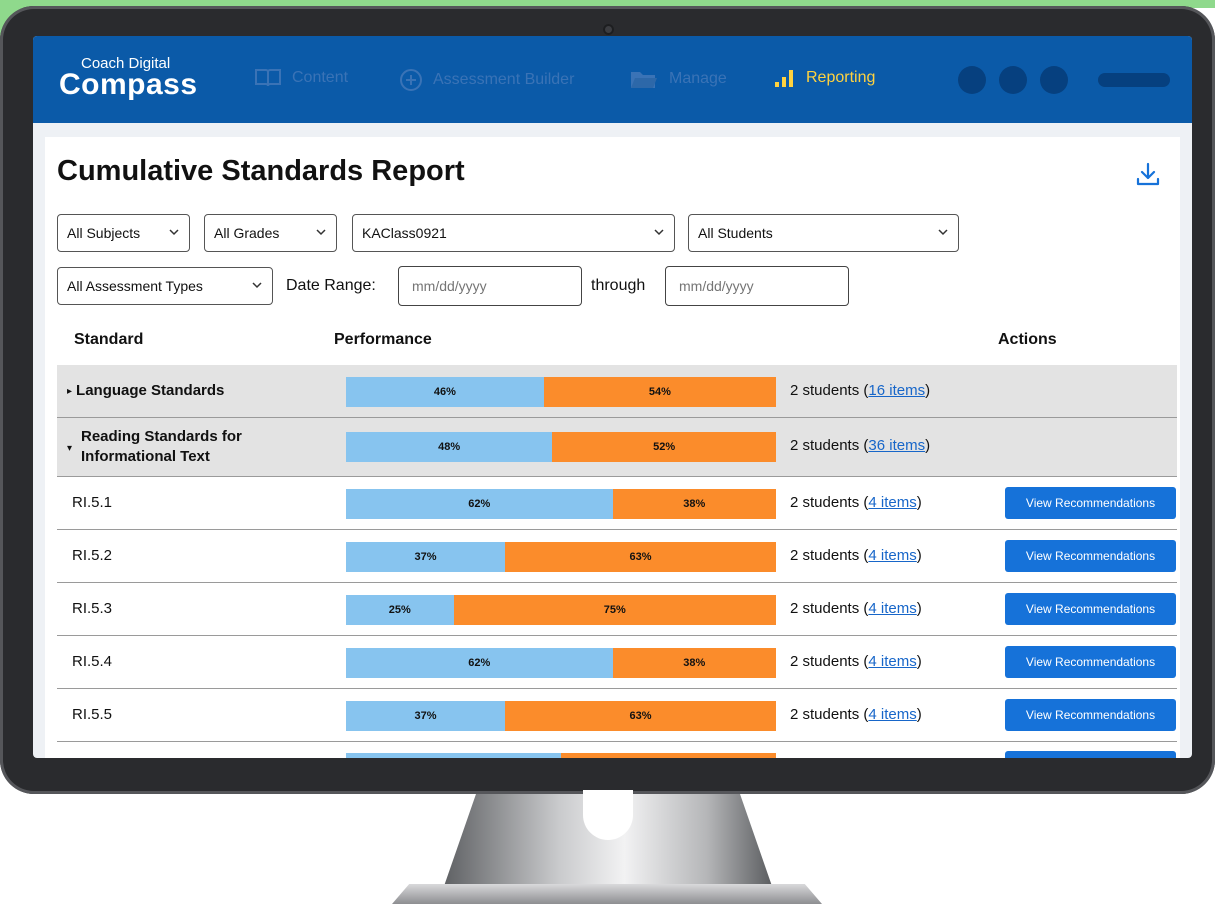 The image size is (1215, 919). Describe the element at coordinates (504, 79) in the screenshot. I see `nav-assessment-builder-label: Assessment Builder` at that location.